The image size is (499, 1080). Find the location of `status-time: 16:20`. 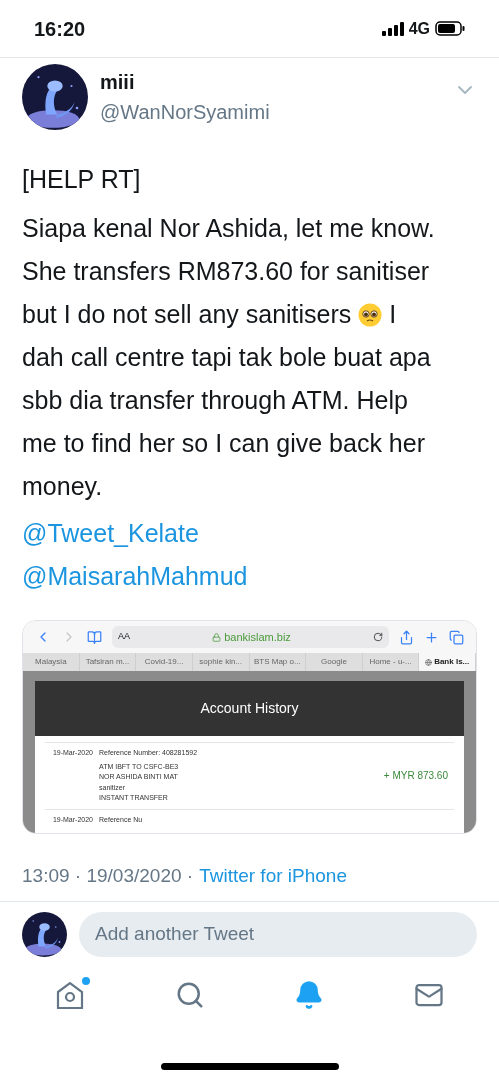

status-time: 16:20 is located at coordinates (60, 29).